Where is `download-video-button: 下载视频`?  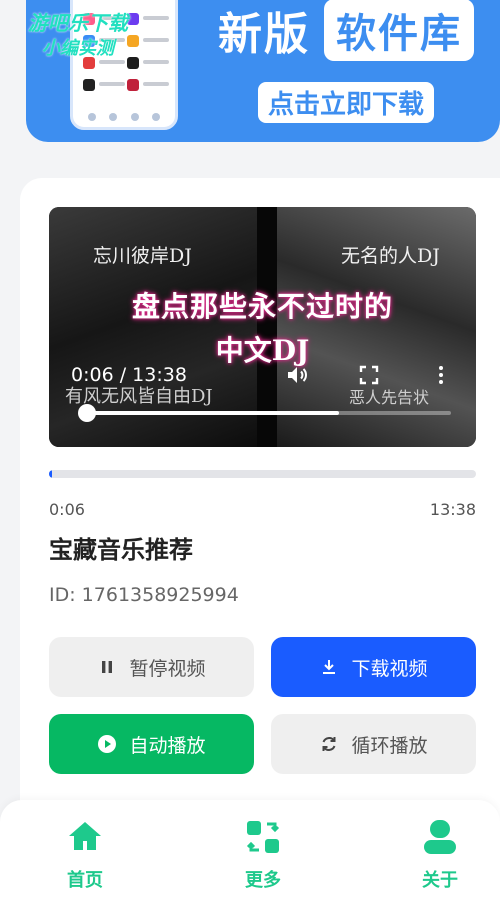 download-video-button: 下载视频 is located at coordinates (373, 667).